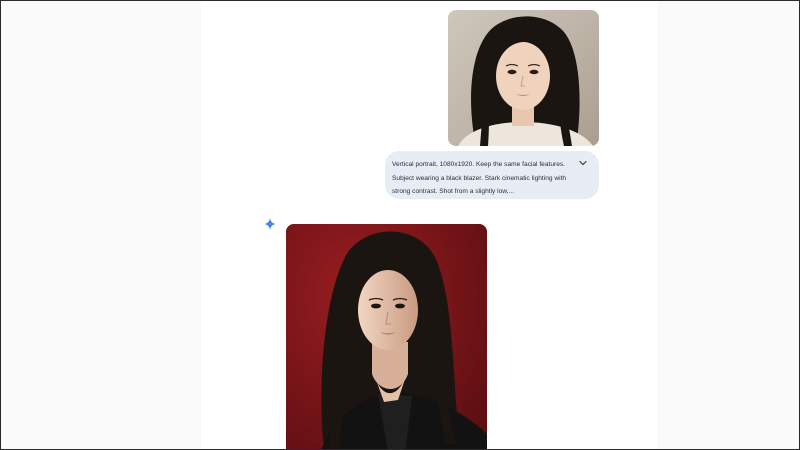 The image size is (800, 450). I want to click on expand-prompt-button, so click(583, 163).